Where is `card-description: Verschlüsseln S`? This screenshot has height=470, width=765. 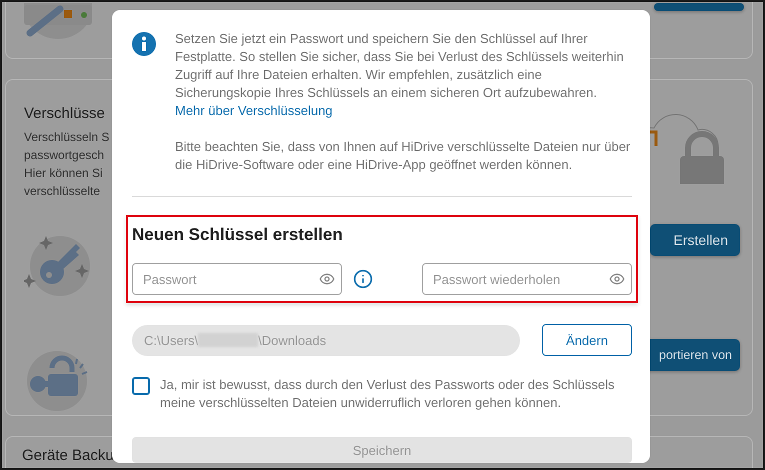 card-description: Verschlüsseln S is located at coordinates (67, 137).